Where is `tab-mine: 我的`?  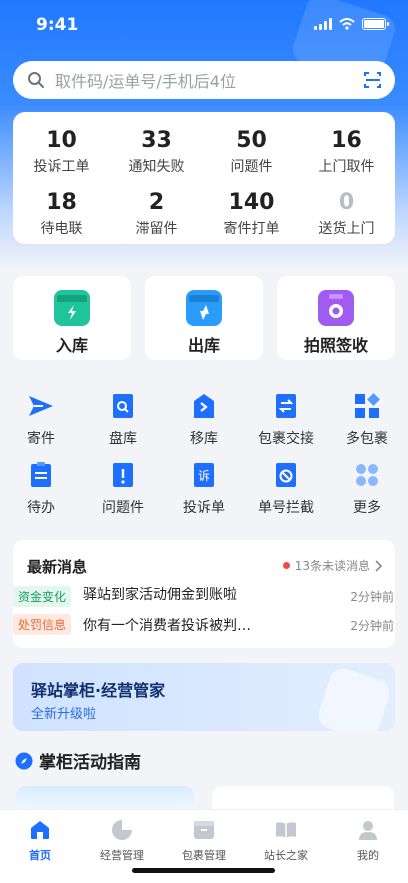 tab-mine: 我的 is located at coordinates (368, 840).